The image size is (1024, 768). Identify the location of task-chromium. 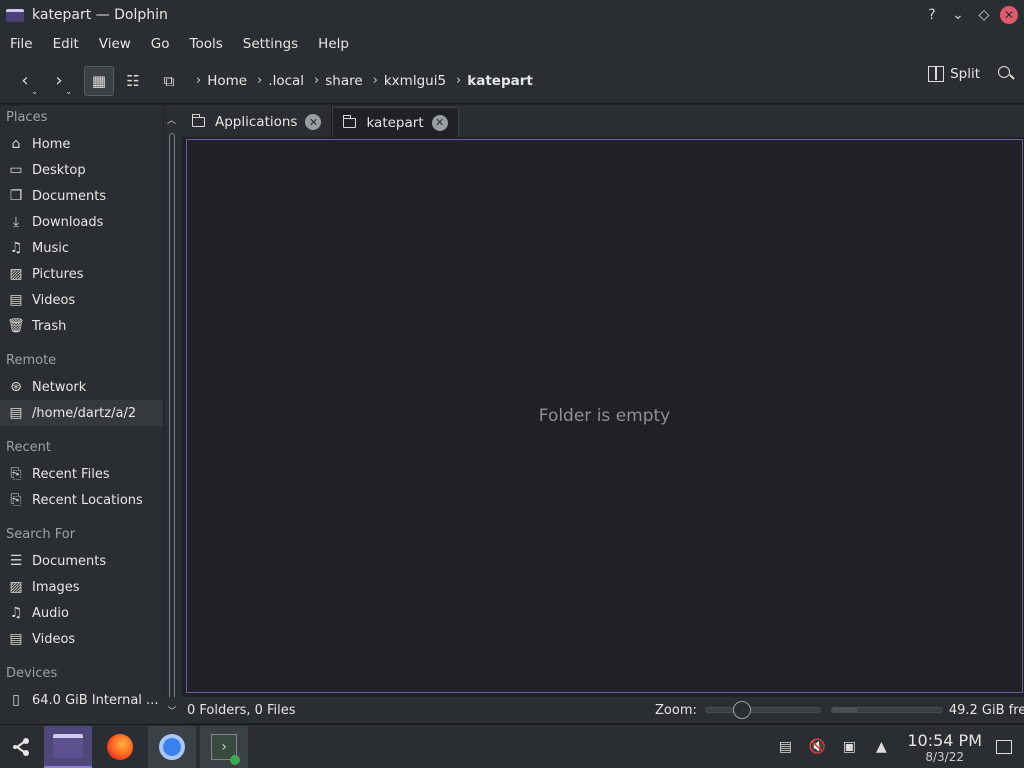
(172, 746).